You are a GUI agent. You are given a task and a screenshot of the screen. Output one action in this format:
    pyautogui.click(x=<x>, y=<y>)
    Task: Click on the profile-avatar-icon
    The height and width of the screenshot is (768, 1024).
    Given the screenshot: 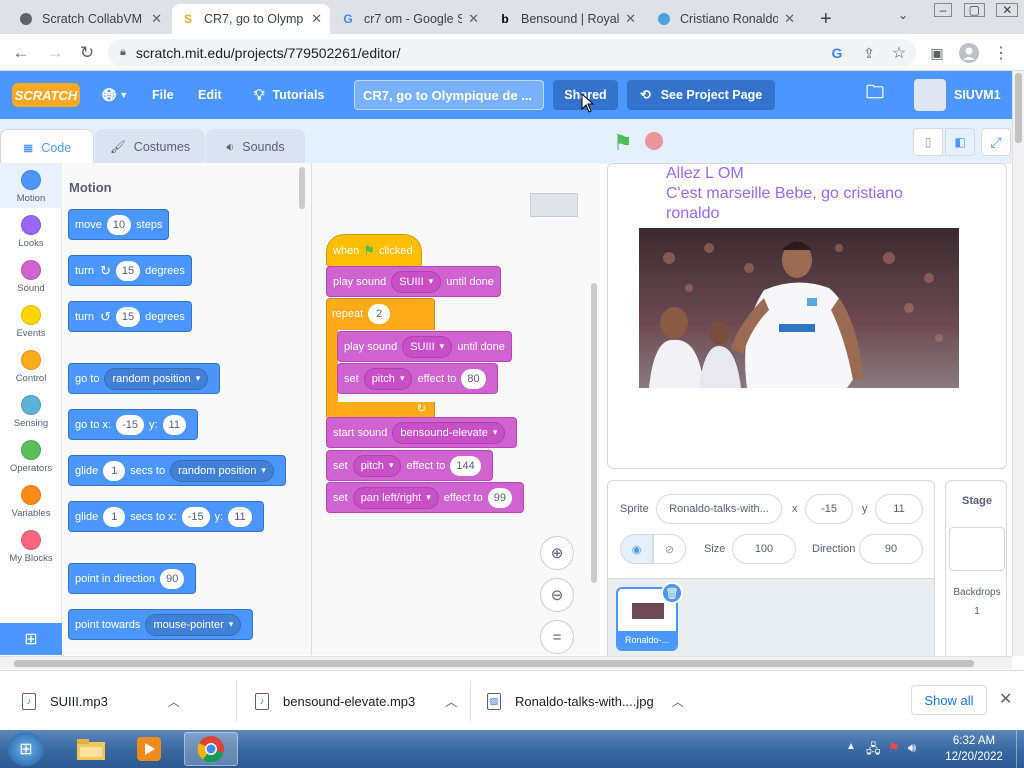 What is the action you would take?
    pyautogui.click(x=969, y=53)
    